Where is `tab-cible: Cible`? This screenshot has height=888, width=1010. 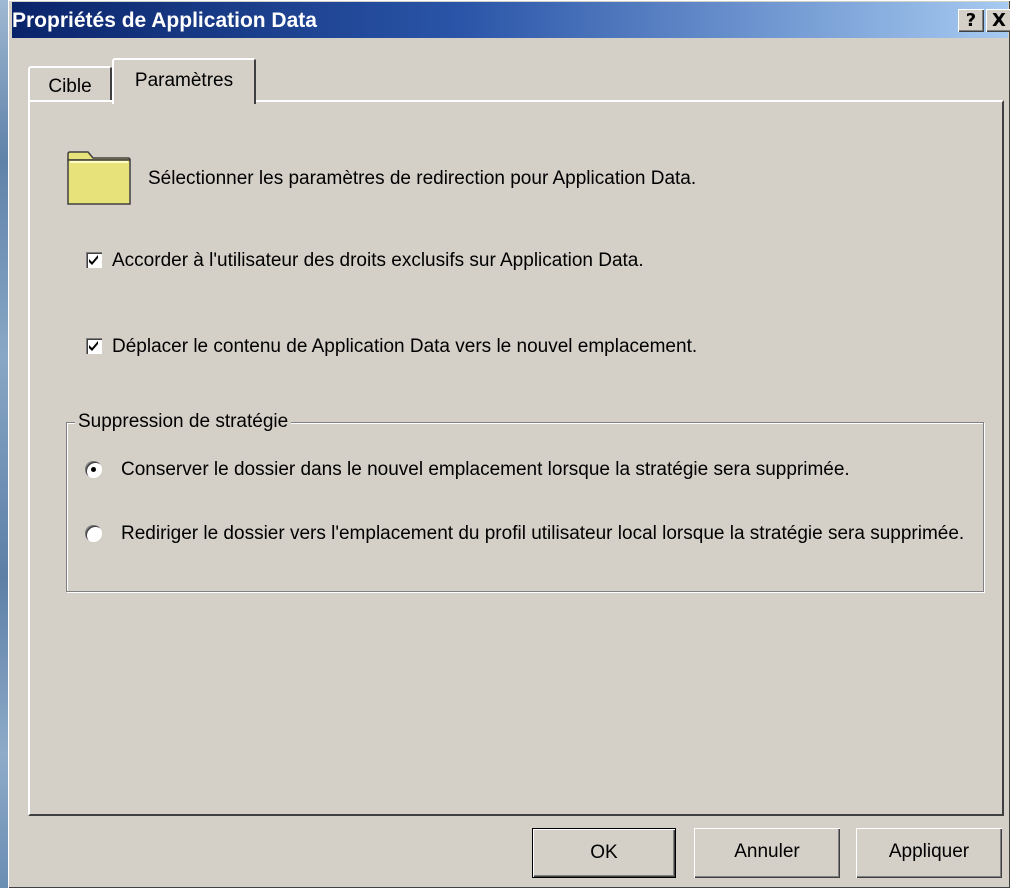 tab-cible: Cible is located at coordinates (70, 84).